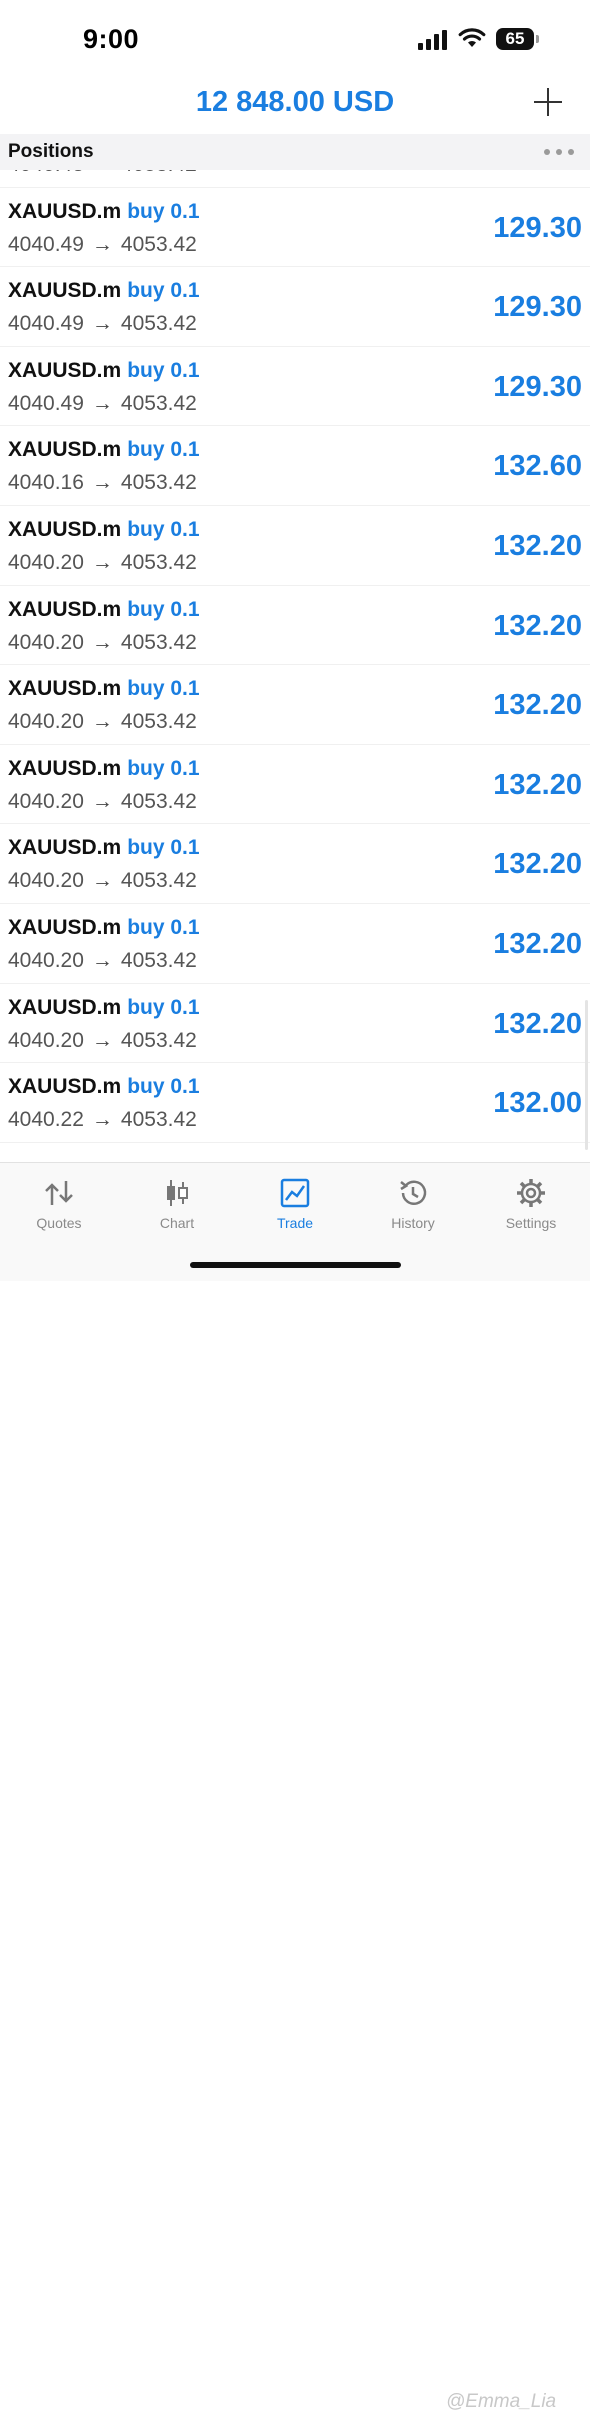 The height and width of the screenshot is (2413, 590). Describe the element at coordinates (432, 40) in the screenshot. I see `cellular-signal-icon` at that location.